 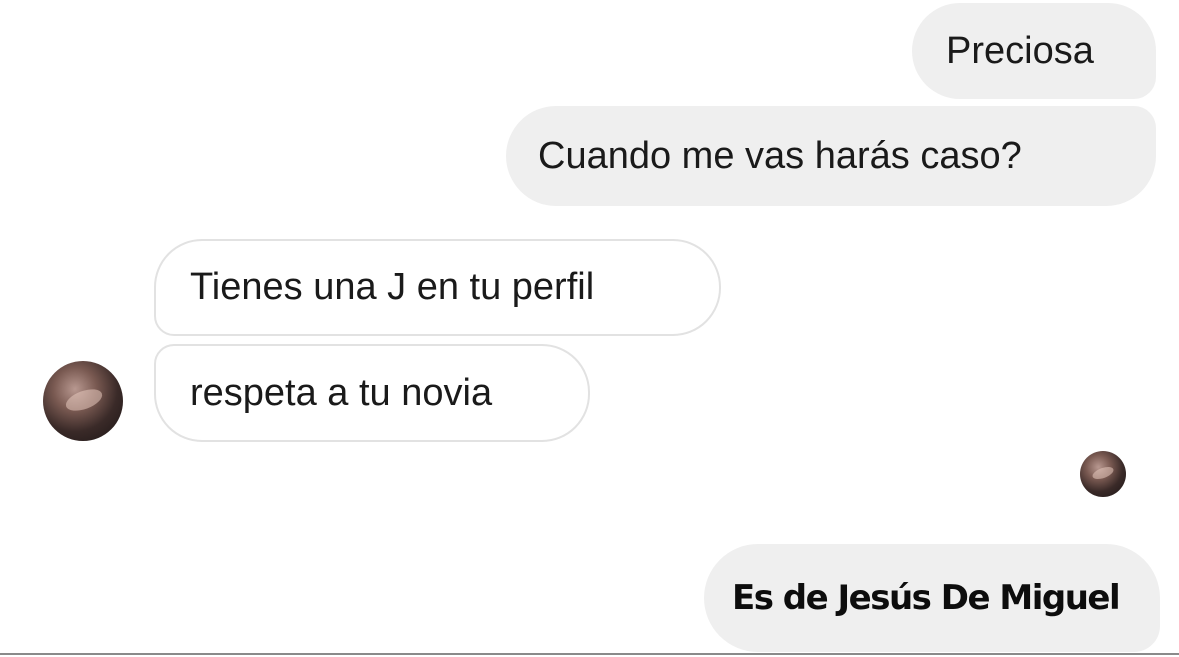 What do you see at coordinates (341, 392) in the screenshot?
I see `message-text: respeta a tu novia` at bounding box center [341, 392].